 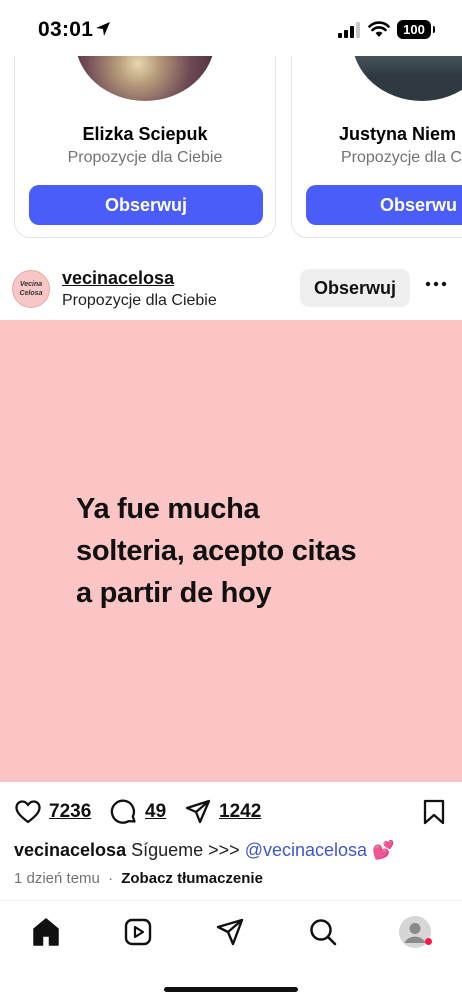 What do you see at coordinates (436, 284) in the screenshot?
I see `more-icon` at bounding box center [436, 284].